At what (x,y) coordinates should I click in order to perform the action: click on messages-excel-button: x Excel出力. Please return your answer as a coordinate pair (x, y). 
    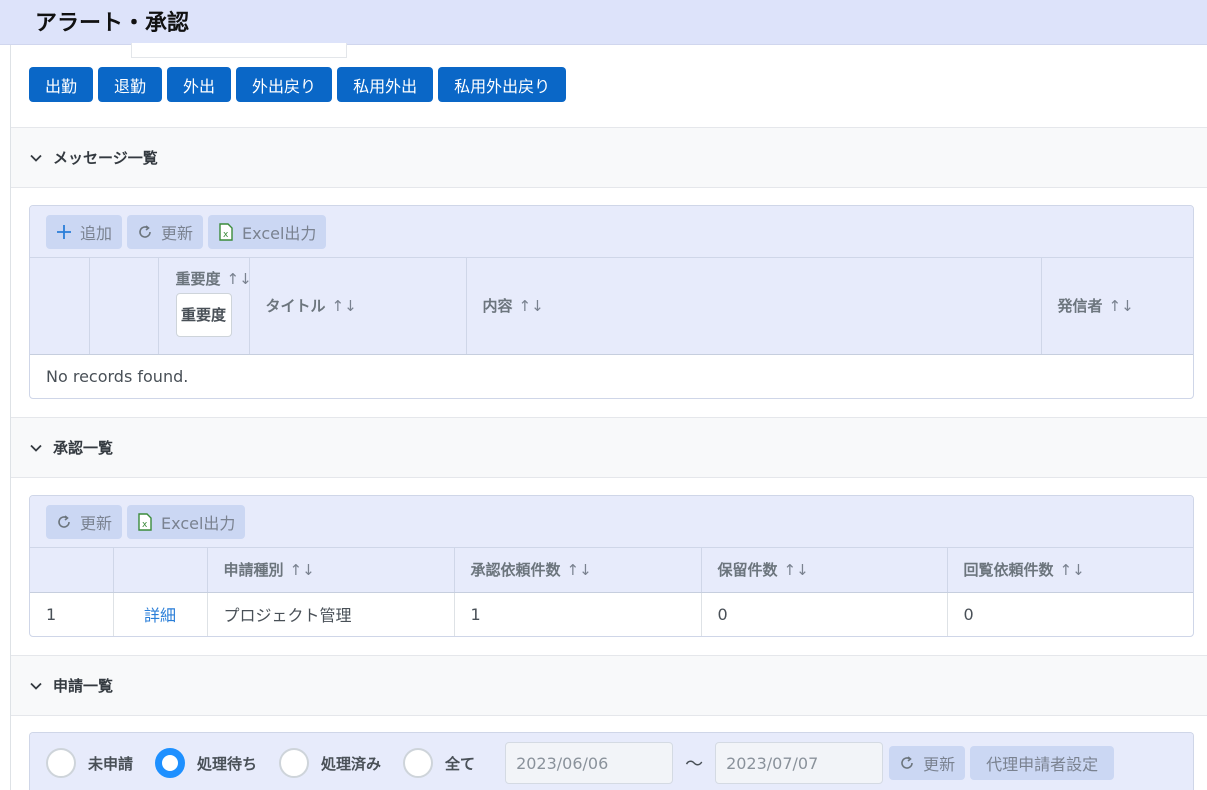
    Looking at the image, I should click on (267, 231).